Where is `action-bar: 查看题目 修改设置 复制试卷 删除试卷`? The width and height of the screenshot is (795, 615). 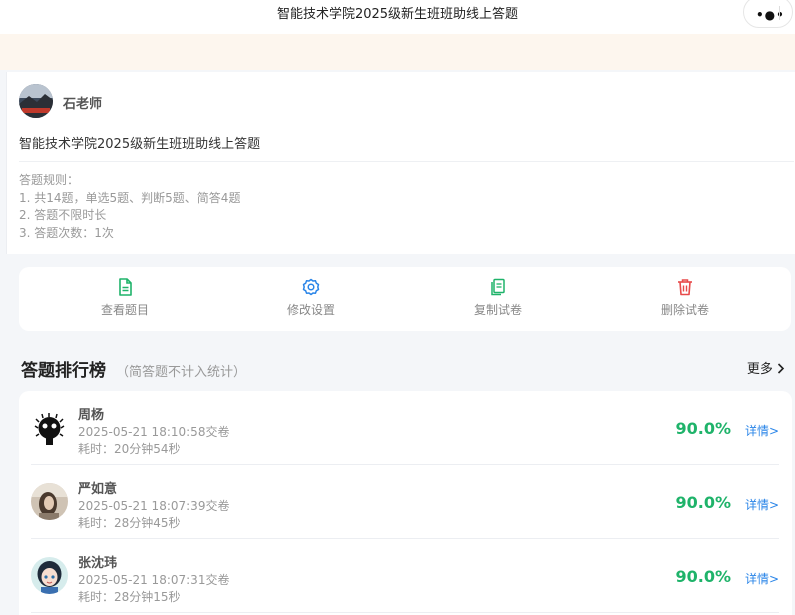
action-bar: 查看题目 修改设置 复制试卷 删除试卷 is located at coordinates (405, 299).